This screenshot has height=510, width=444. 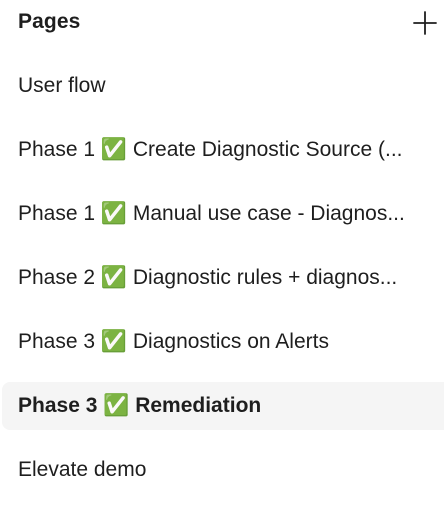 I want to click on page-item-phase-3-remediation: Phase 3 ✅ Remediation, so click(x=223, y=406).